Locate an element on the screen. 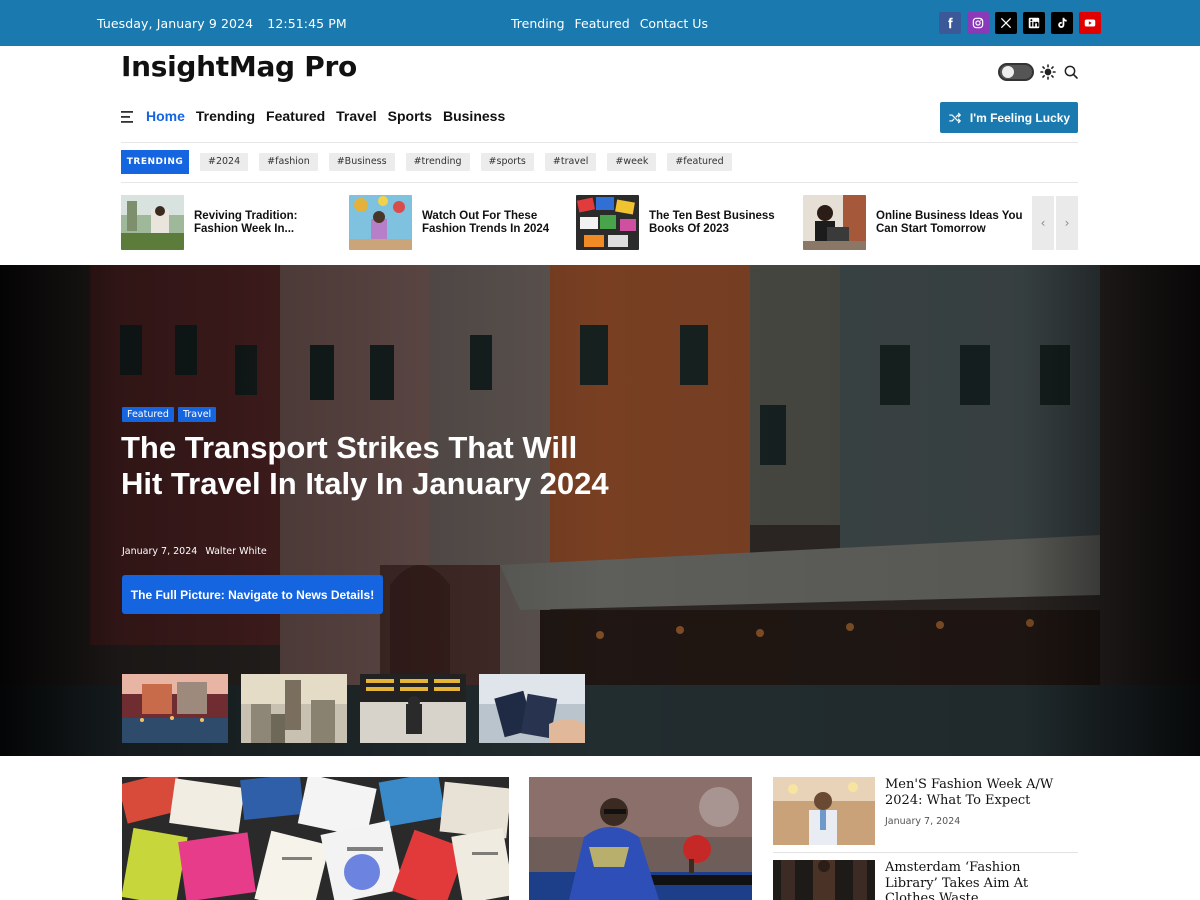 This screenshot has width=1200, height=900. current-time: 12:51:45 PM is located at coordinates (307, 23).